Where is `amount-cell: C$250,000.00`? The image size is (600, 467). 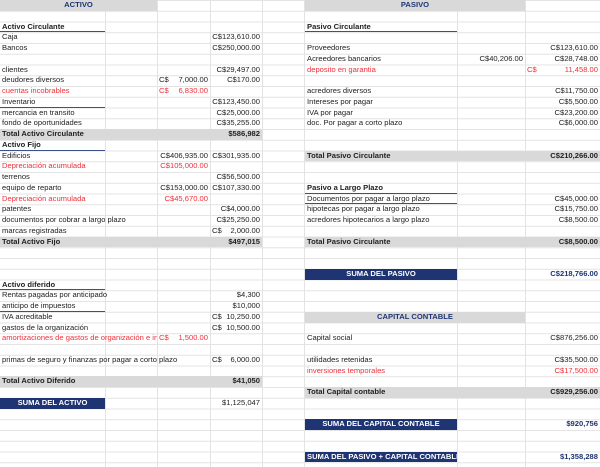 amount-cell: C$250,000.00 is located at coordinates (236, 48).